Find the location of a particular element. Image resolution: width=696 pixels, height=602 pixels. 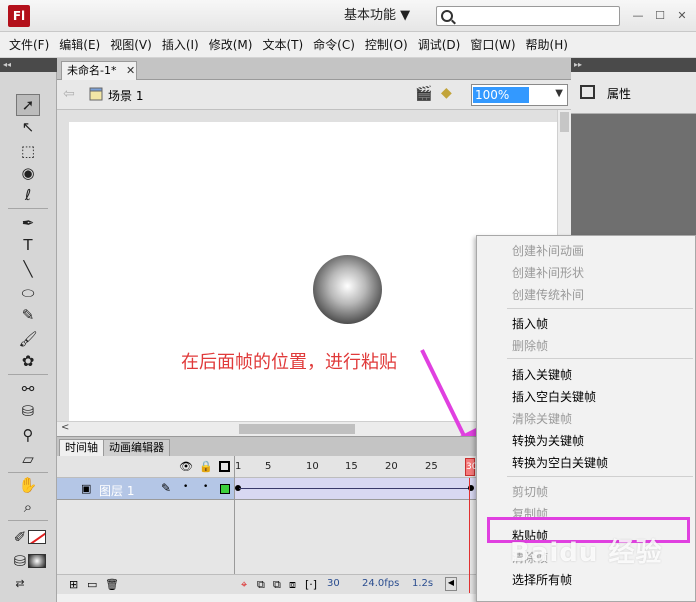

selection-tool-icon: ➚ is located at coordinates (28, 105).